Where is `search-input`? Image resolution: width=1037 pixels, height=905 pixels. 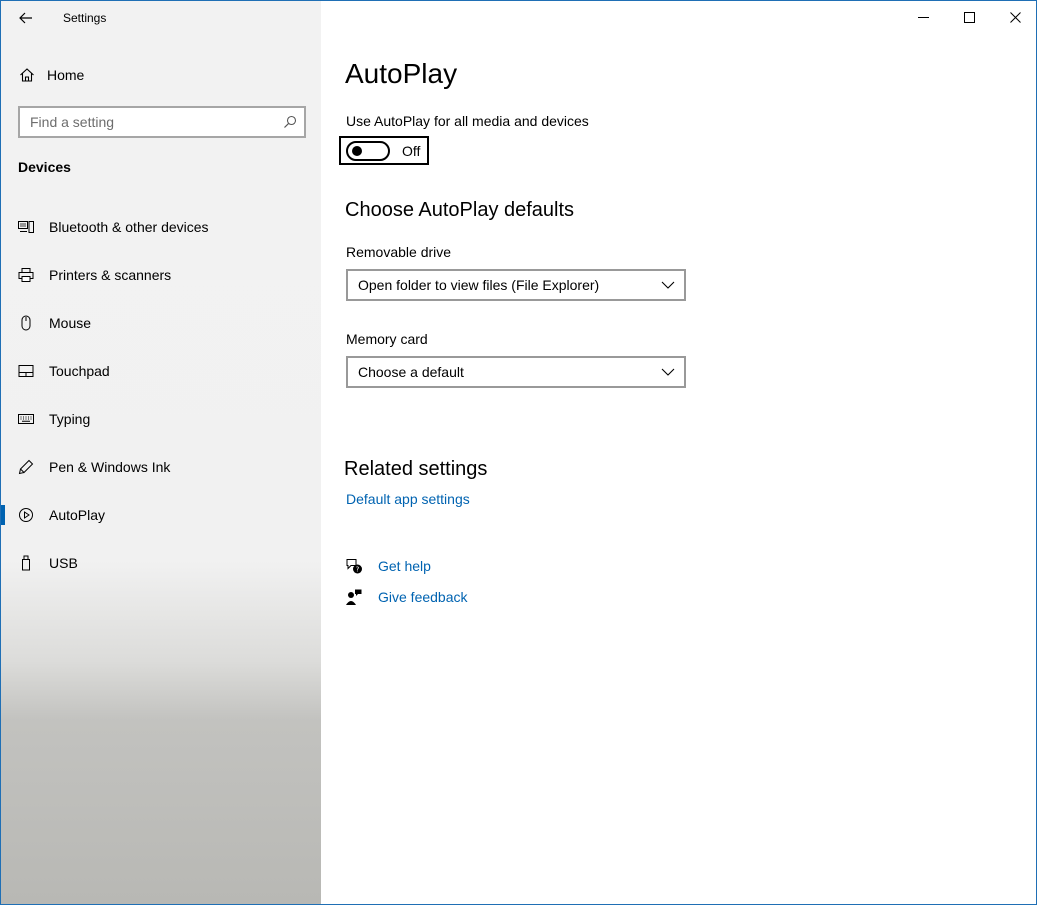 search-input is located at coordinates (148, 122).